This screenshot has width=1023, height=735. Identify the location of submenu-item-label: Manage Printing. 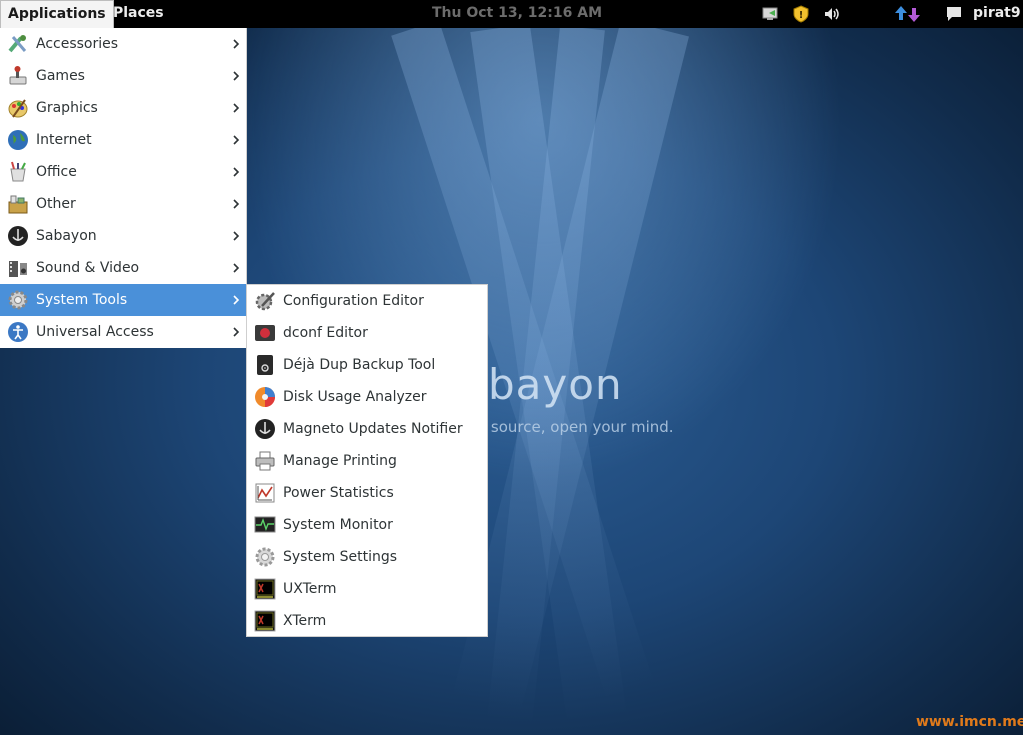
(340, 461).